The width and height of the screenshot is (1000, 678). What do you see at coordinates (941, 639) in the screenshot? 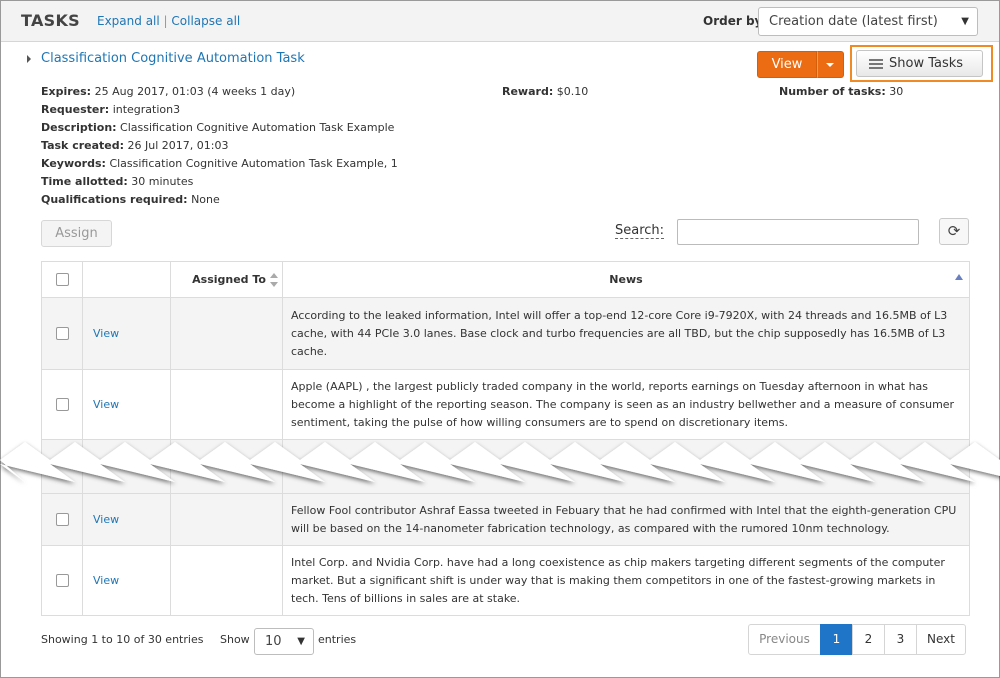
I see `pagination-next: Next` at bounding box center [941, 639].